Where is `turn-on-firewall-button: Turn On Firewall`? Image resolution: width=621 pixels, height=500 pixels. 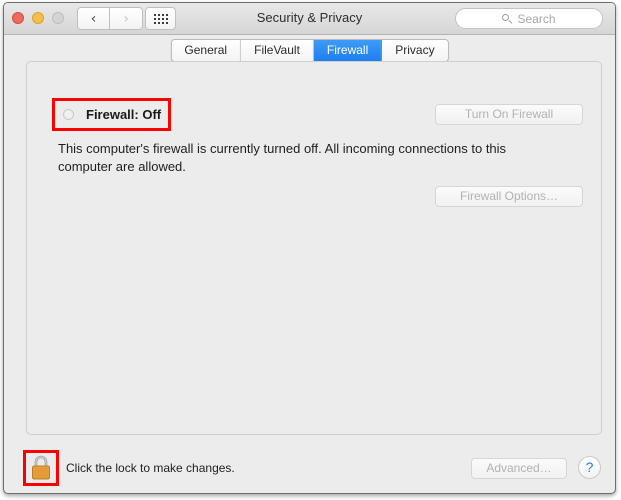 turn-on-firewall-button: Turn On Firewall is located at coordinates (509, 114).